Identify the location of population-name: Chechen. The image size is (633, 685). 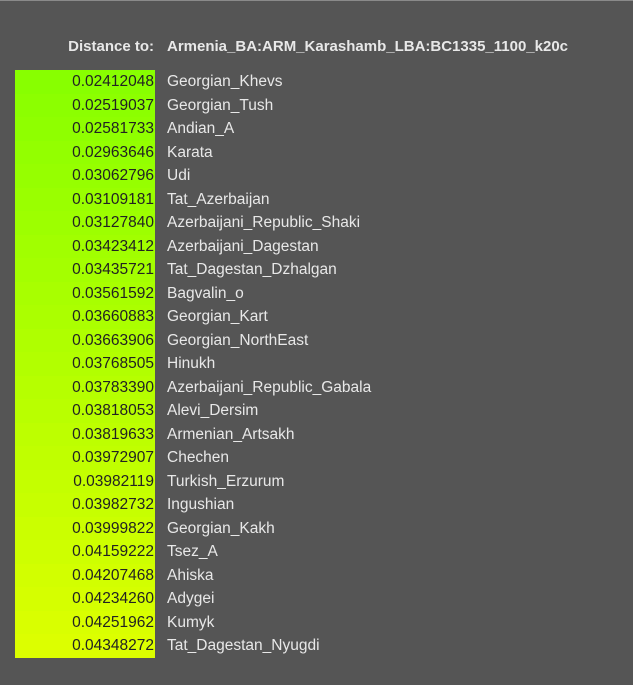
(198, 457).